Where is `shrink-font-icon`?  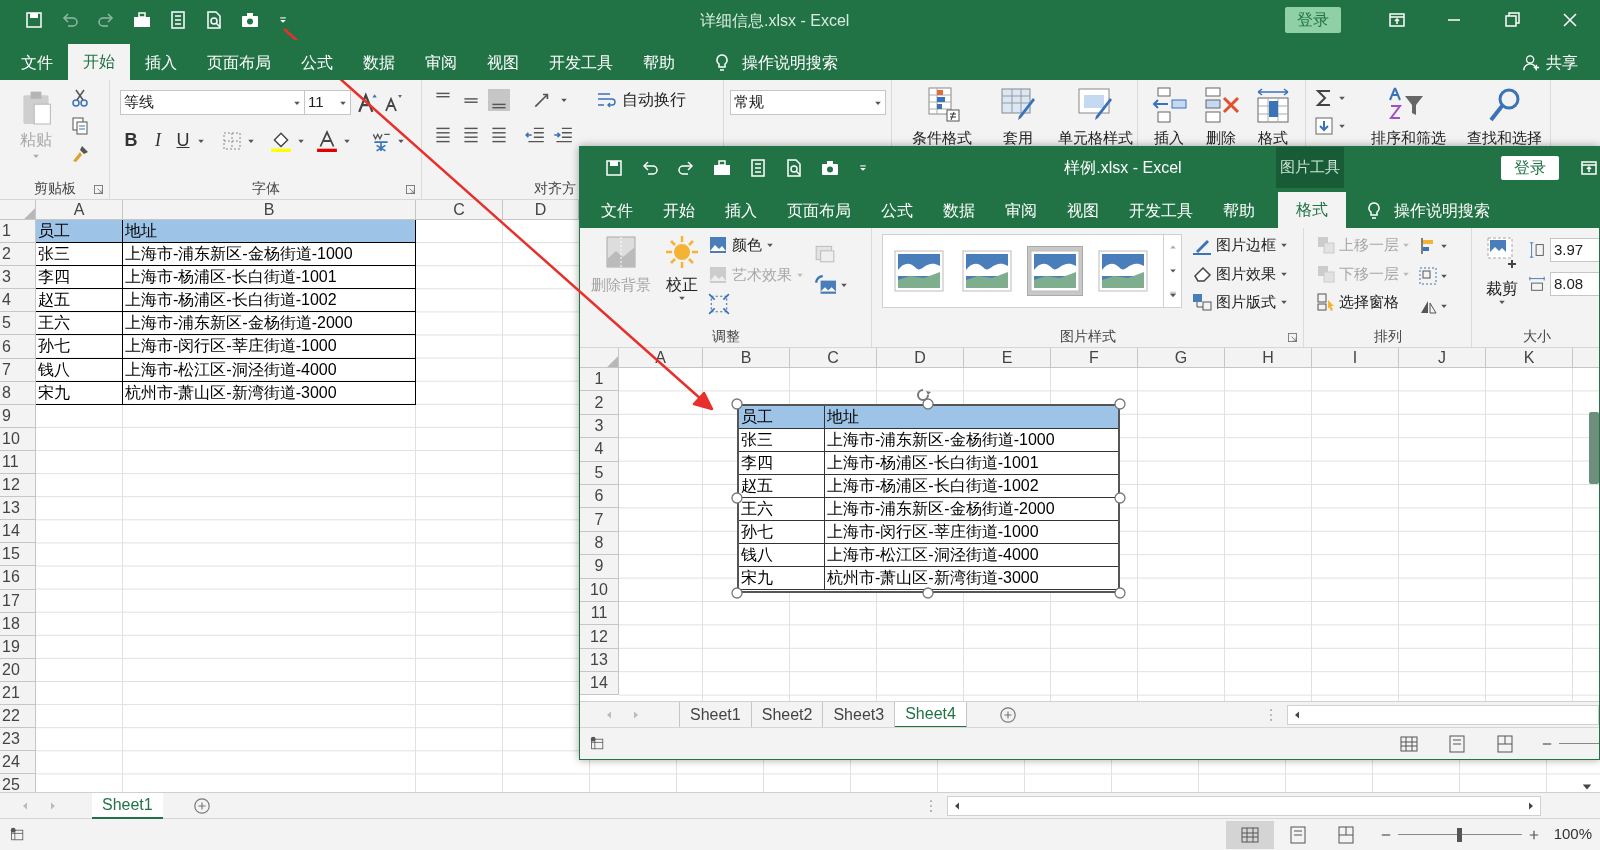
shrink-font-icon is located at coordinates (393, 102).